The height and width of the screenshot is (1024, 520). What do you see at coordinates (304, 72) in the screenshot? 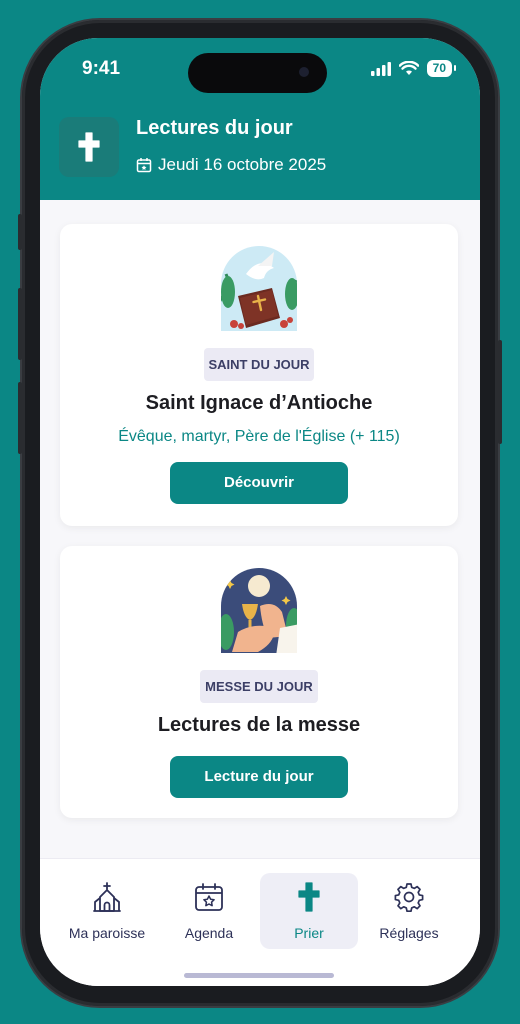
I see `camera-icon` at bounding box center [304, 72].